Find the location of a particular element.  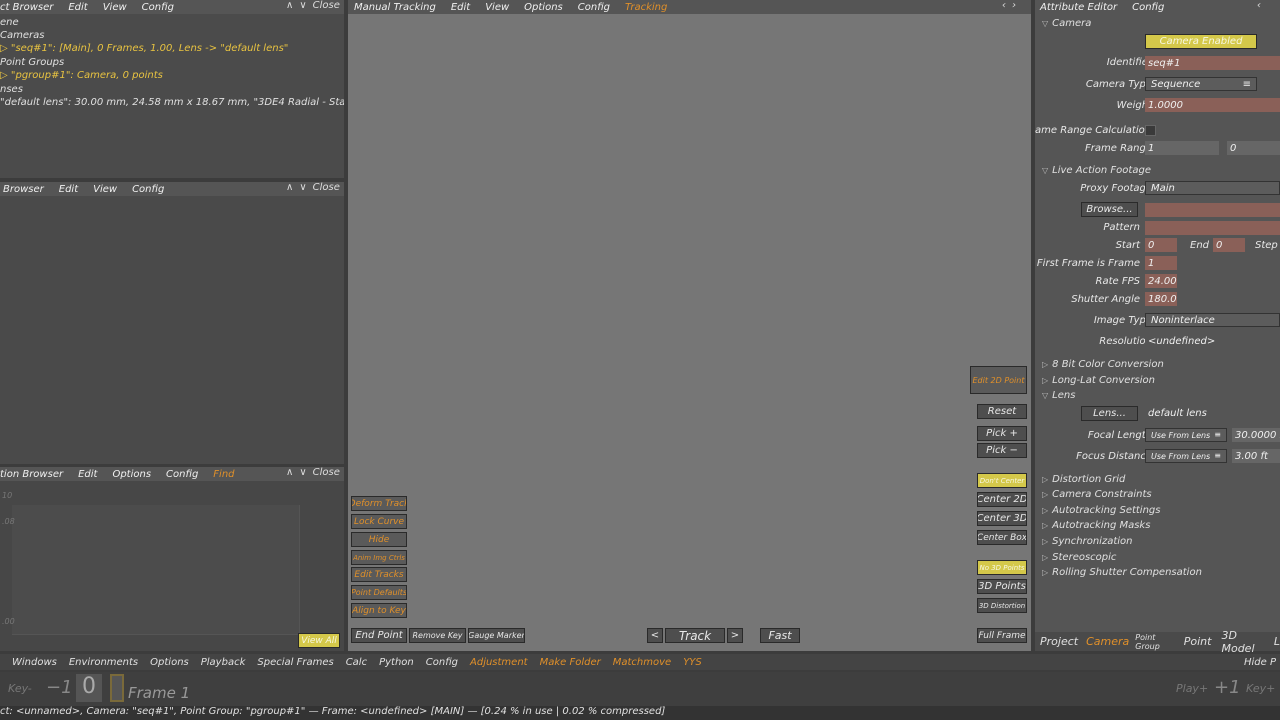

tab-more: L is located at coordinates (1277, 641).